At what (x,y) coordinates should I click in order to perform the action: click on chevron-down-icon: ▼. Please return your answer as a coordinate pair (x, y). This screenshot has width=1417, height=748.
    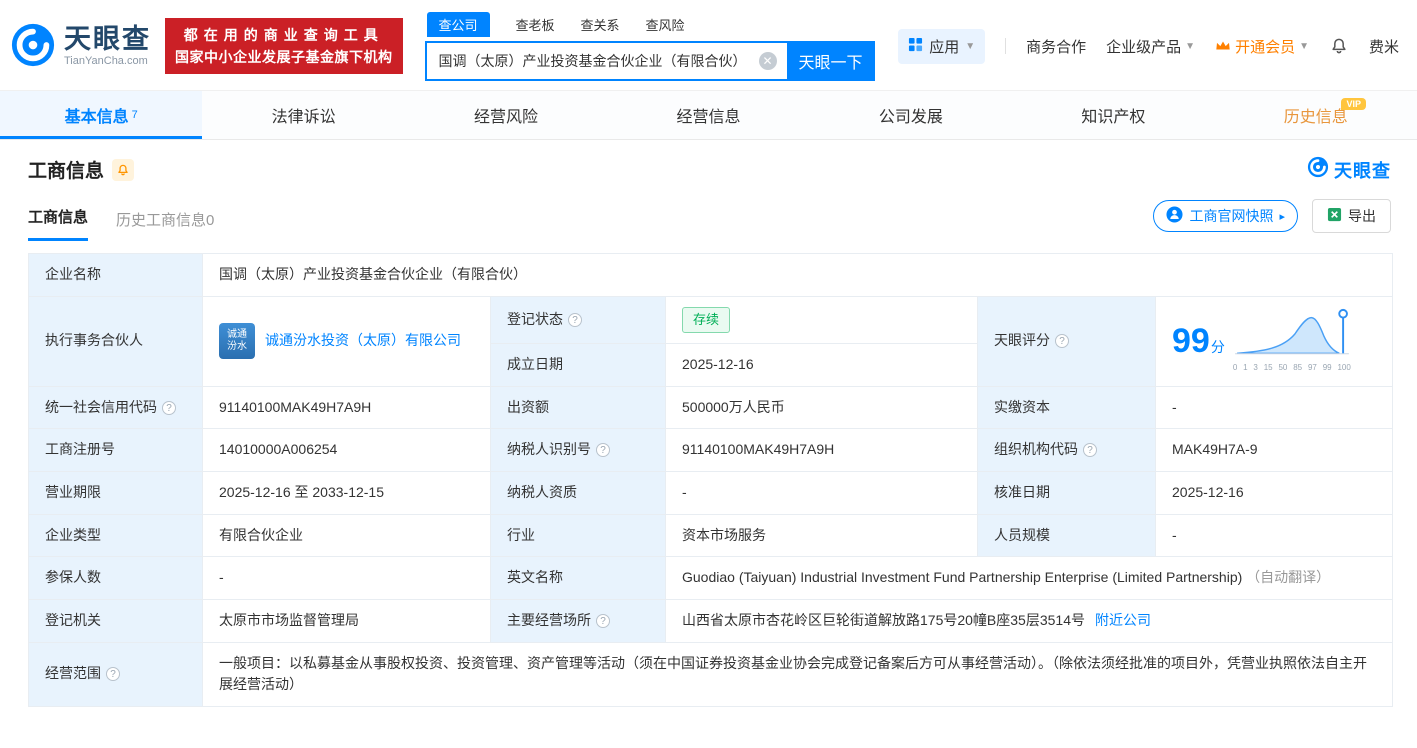
    Looking at the image, I should click on (1190, 46).